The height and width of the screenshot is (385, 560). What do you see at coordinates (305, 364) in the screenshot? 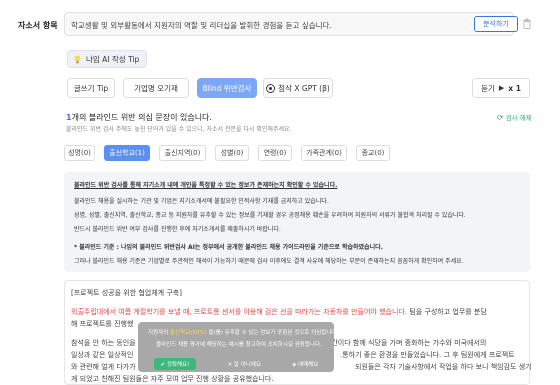
I see `popup-unclear-button: ◈ 애매해요` at bounding box center [305, 364].